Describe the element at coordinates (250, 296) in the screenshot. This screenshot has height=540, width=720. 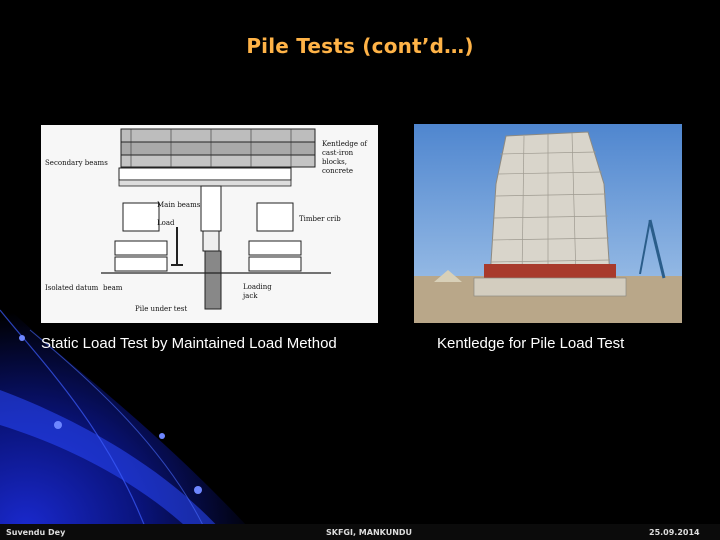
I see `diagram-label-loading-2: jack` at that location.